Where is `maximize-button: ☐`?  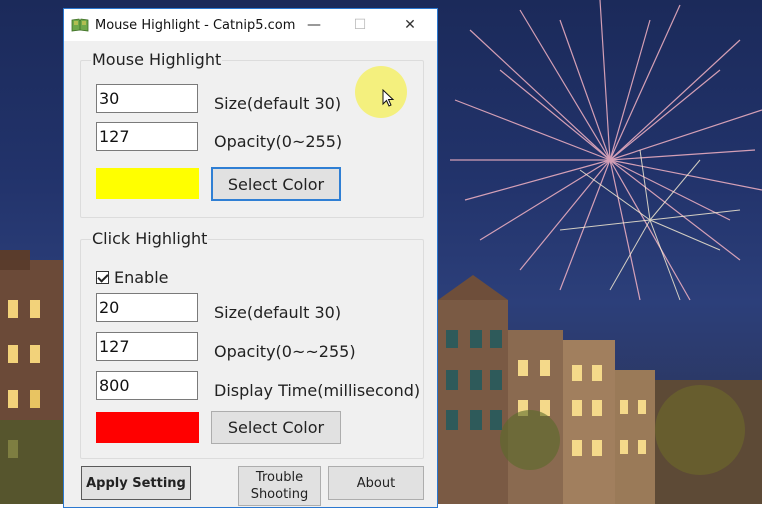
maximize-button: ☐ is located at coordinates (360, 25).